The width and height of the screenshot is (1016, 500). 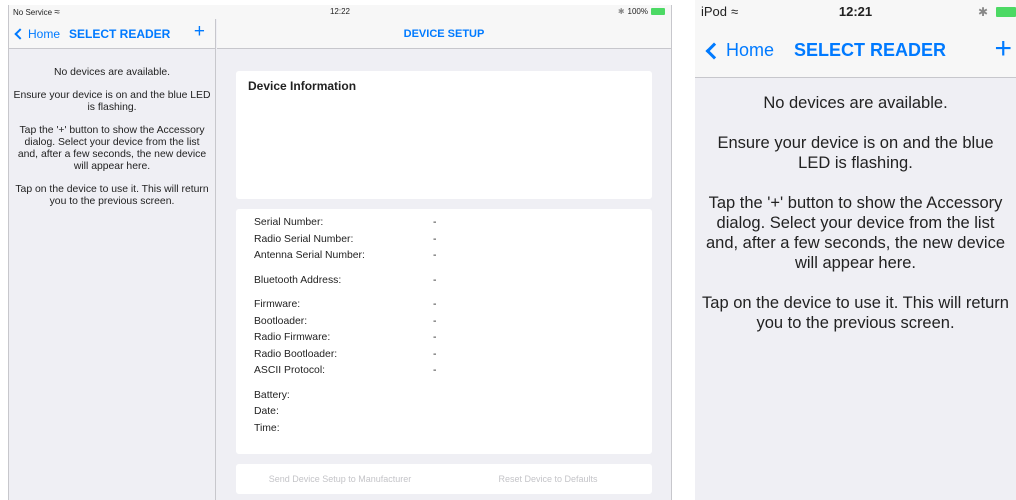 I want to click on status-time: 12:21, so click(x=855, y=11).